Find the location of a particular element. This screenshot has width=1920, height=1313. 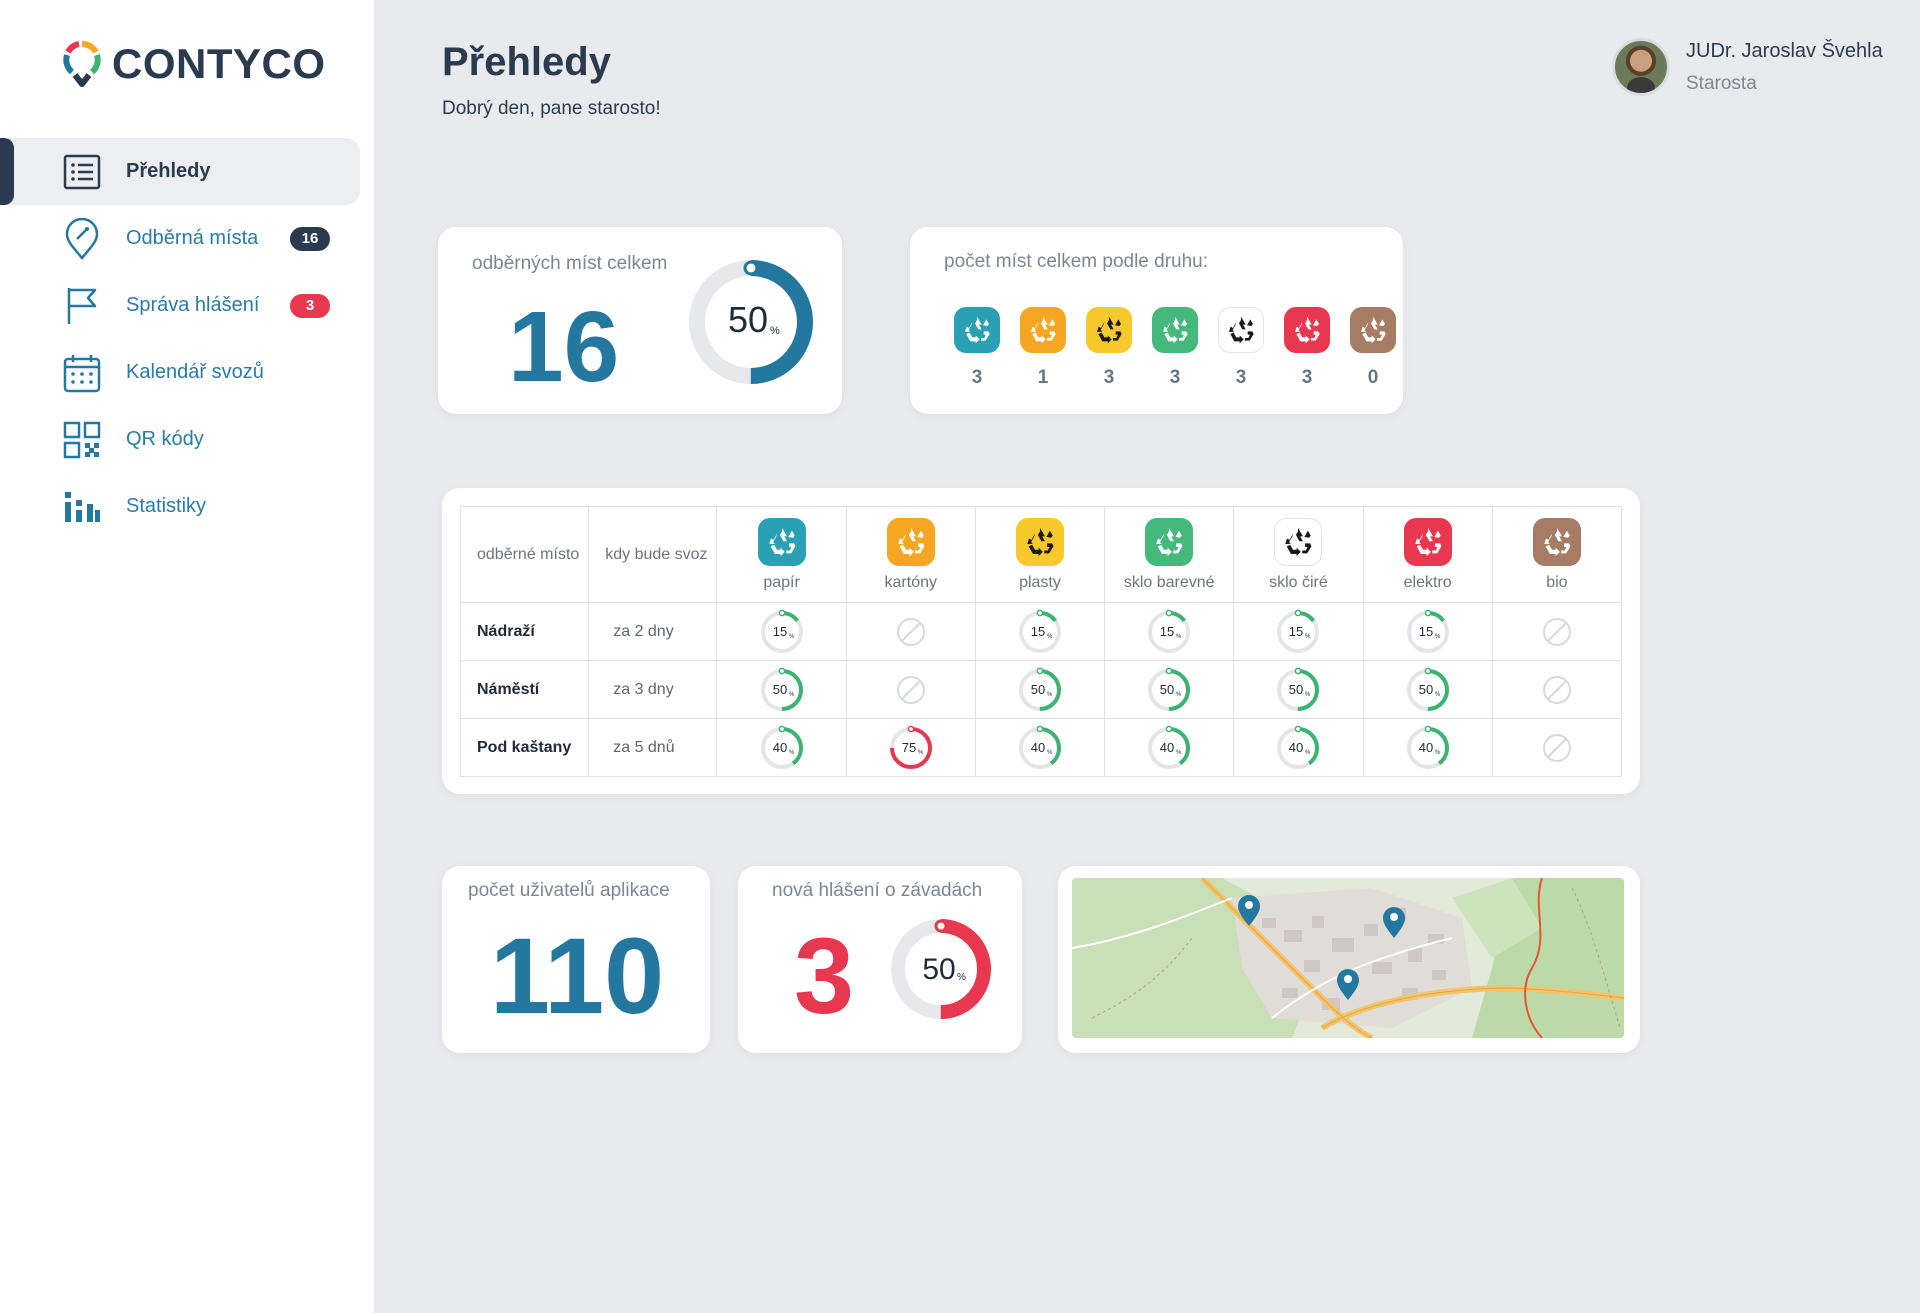

sidebar-item-odberna-mista: Odběrná místa 16 is located at coordinates (187, 238).